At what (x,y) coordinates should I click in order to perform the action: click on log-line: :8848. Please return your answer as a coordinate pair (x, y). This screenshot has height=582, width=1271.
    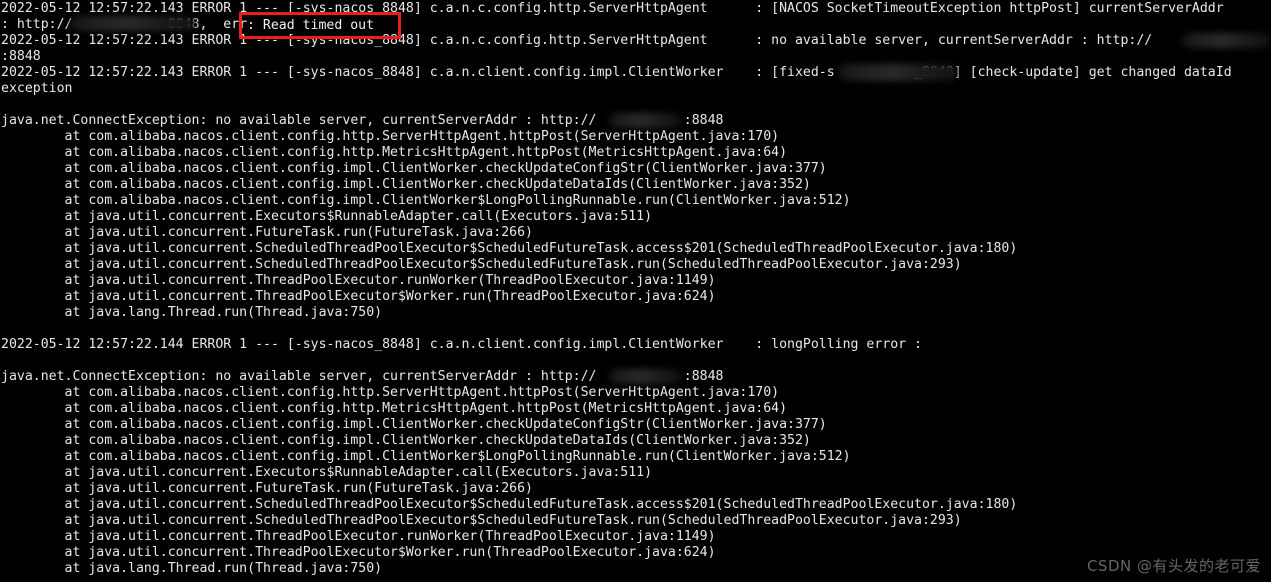
    Looking at the image, I should click on (21, 56).